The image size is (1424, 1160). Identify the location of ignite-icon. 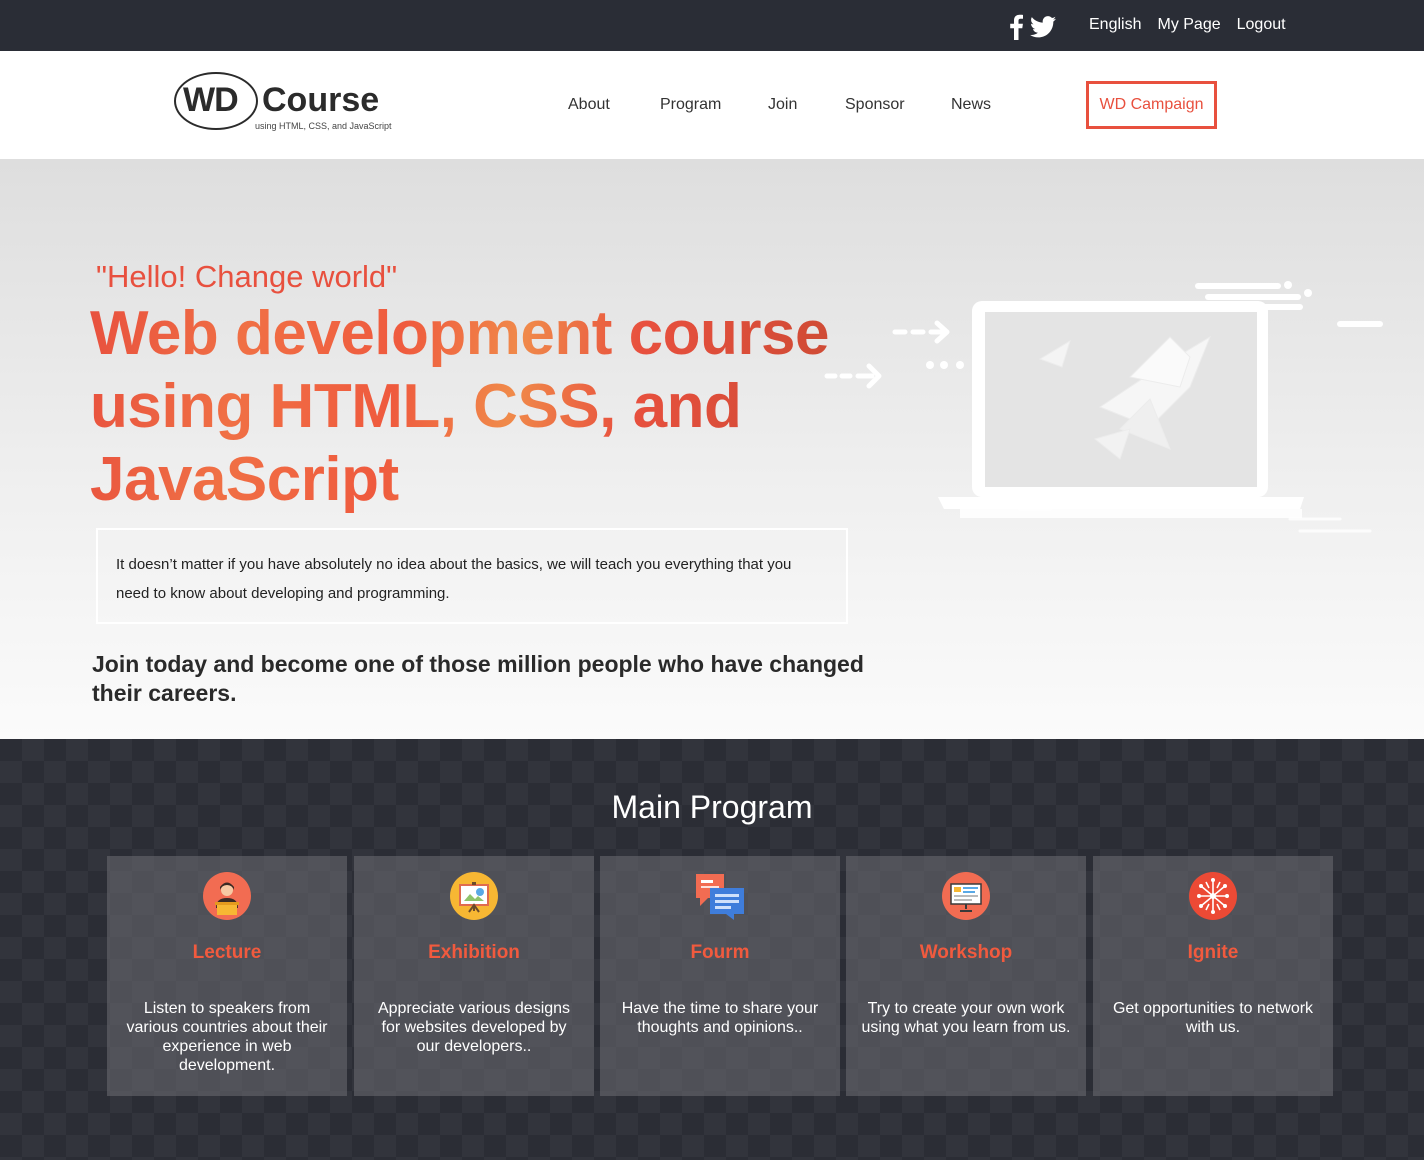
(1213, 896).